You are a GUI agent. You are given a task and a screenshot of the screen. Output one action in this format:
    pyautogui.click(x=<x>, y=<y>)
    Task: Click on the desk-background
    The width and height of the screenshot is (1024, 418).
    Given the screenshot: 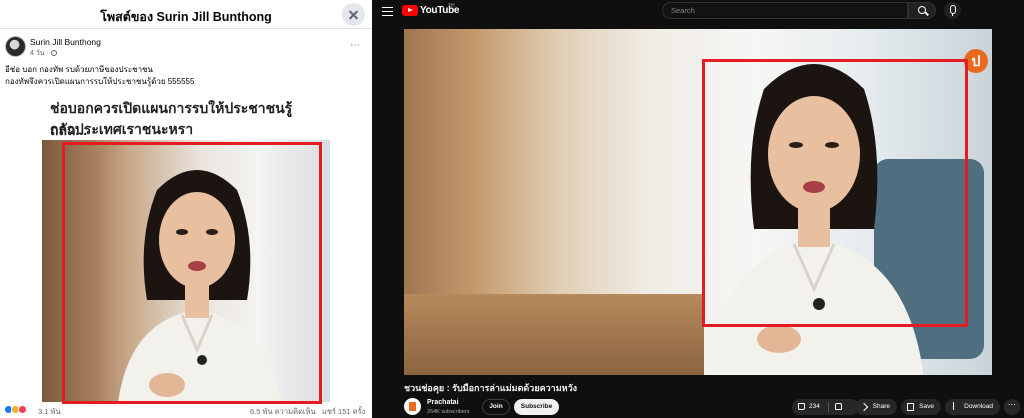 What is the action you would take?
    pyautogui.click(x=554, y=334)
    